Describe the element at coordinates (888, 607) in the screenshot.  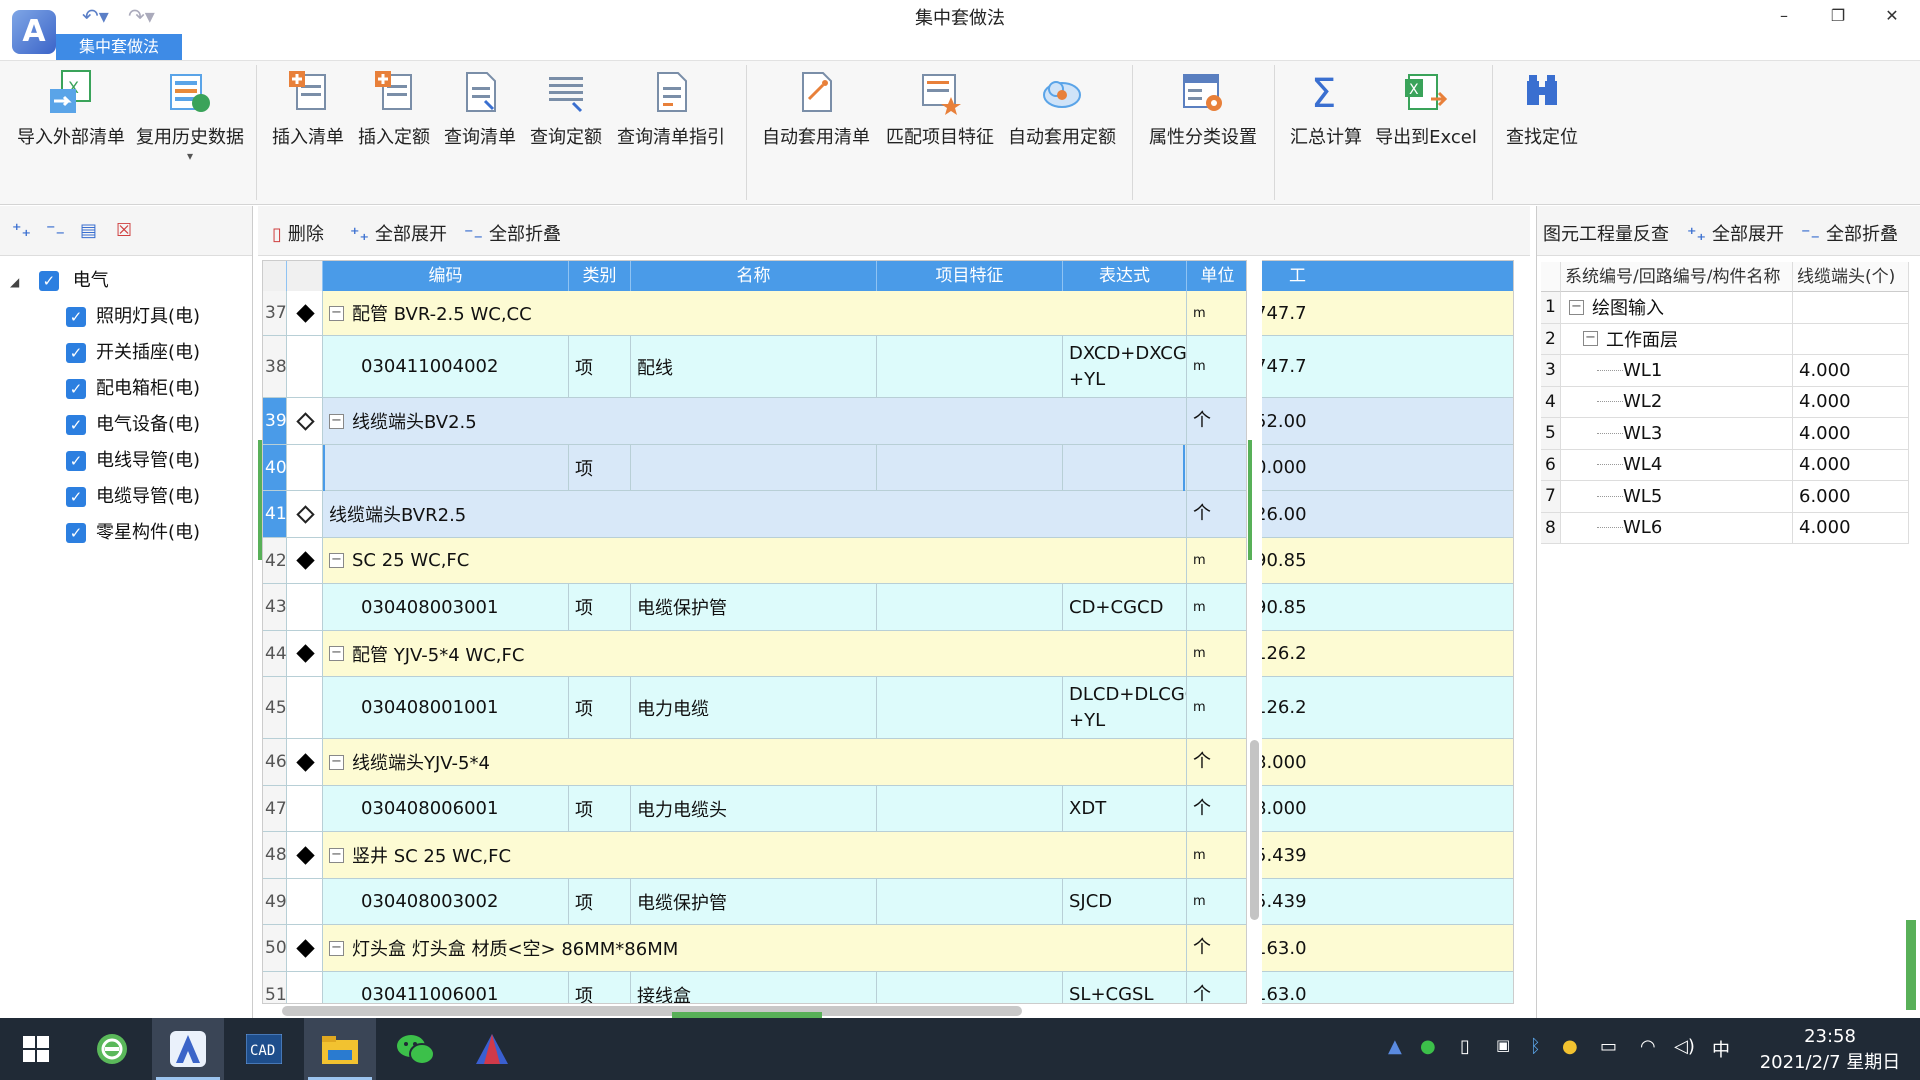
I see `table-row: 43 030408003001 项电缆保护管 CD+CGCD m 90.85` at that location.